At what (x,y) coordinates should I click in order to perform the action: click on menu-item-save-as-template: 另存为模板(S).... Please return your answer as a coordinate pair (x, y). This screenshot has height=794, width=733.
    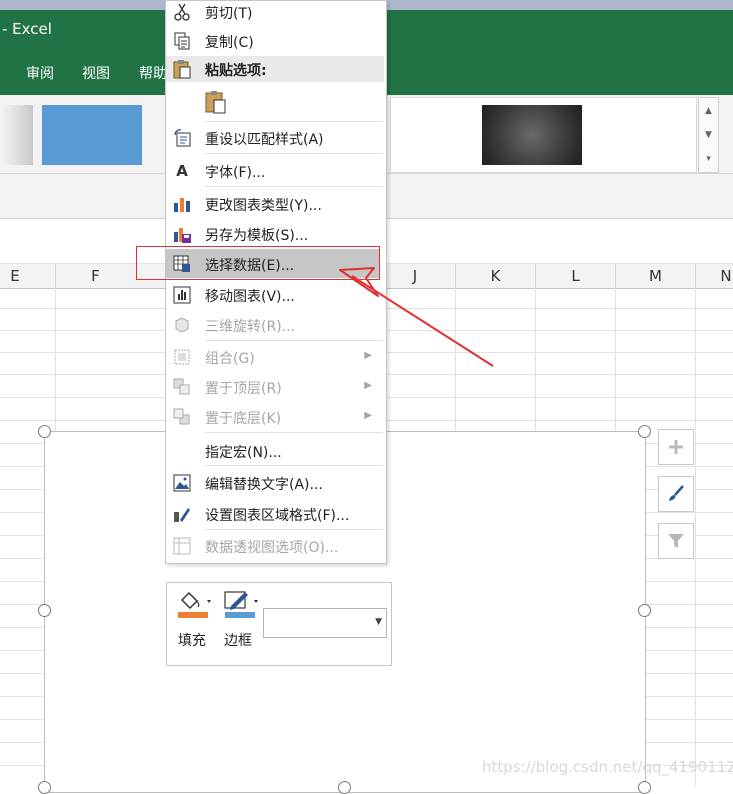
    Looking at the image, I should click on (275, 234).